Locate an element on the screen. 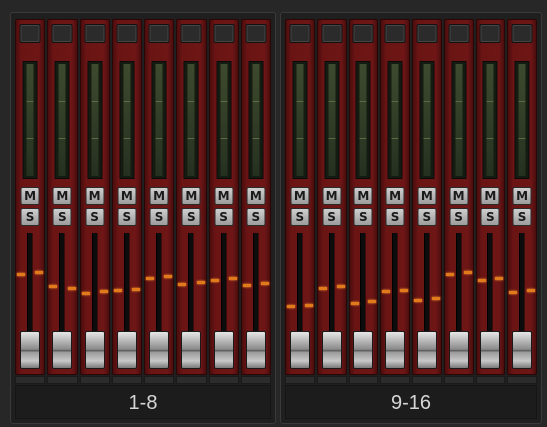  solo-label: S is located at coordinates (127, 217).